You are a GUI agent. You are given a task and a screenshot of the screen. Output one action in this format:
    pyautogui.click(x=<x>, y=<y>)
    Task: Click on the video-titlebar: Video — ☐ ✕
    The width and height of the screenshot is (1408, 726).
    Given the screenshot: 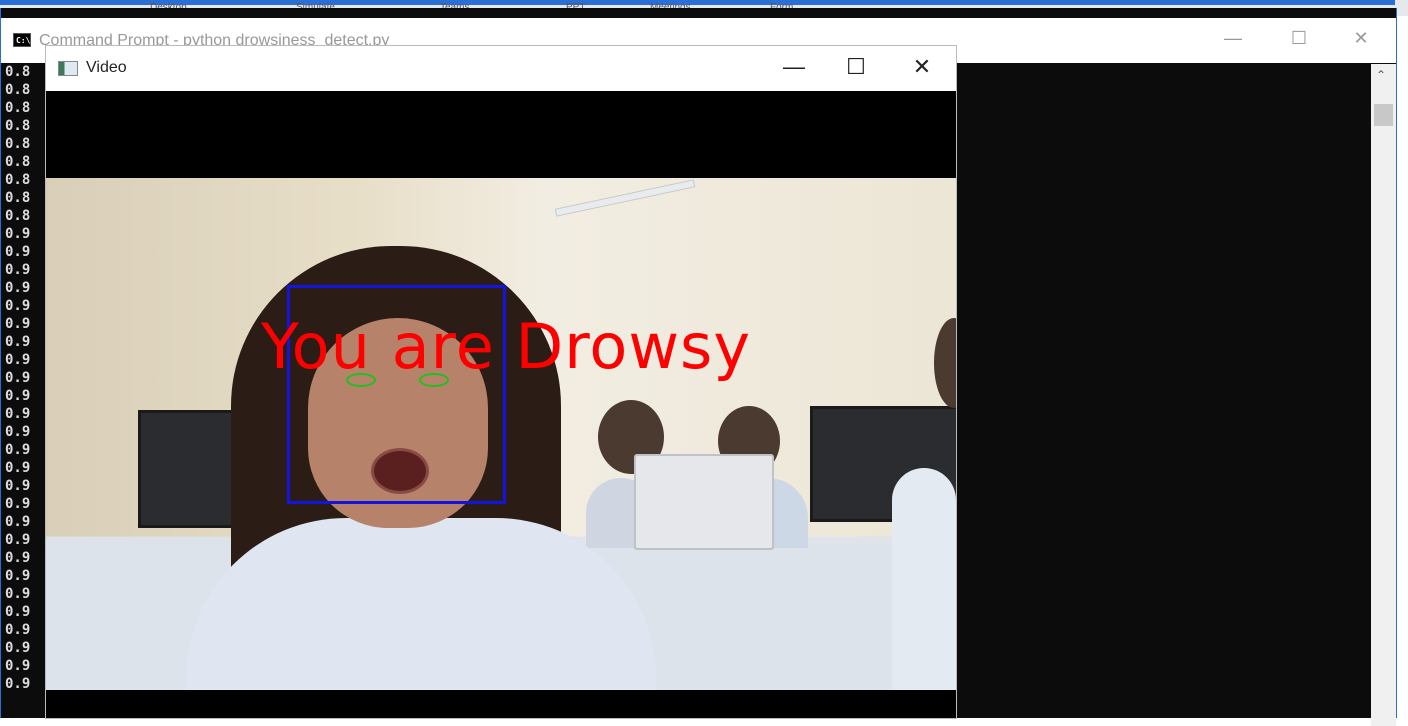 What is the action you would take?
    pyautogui.click(x=501, y=68)
    